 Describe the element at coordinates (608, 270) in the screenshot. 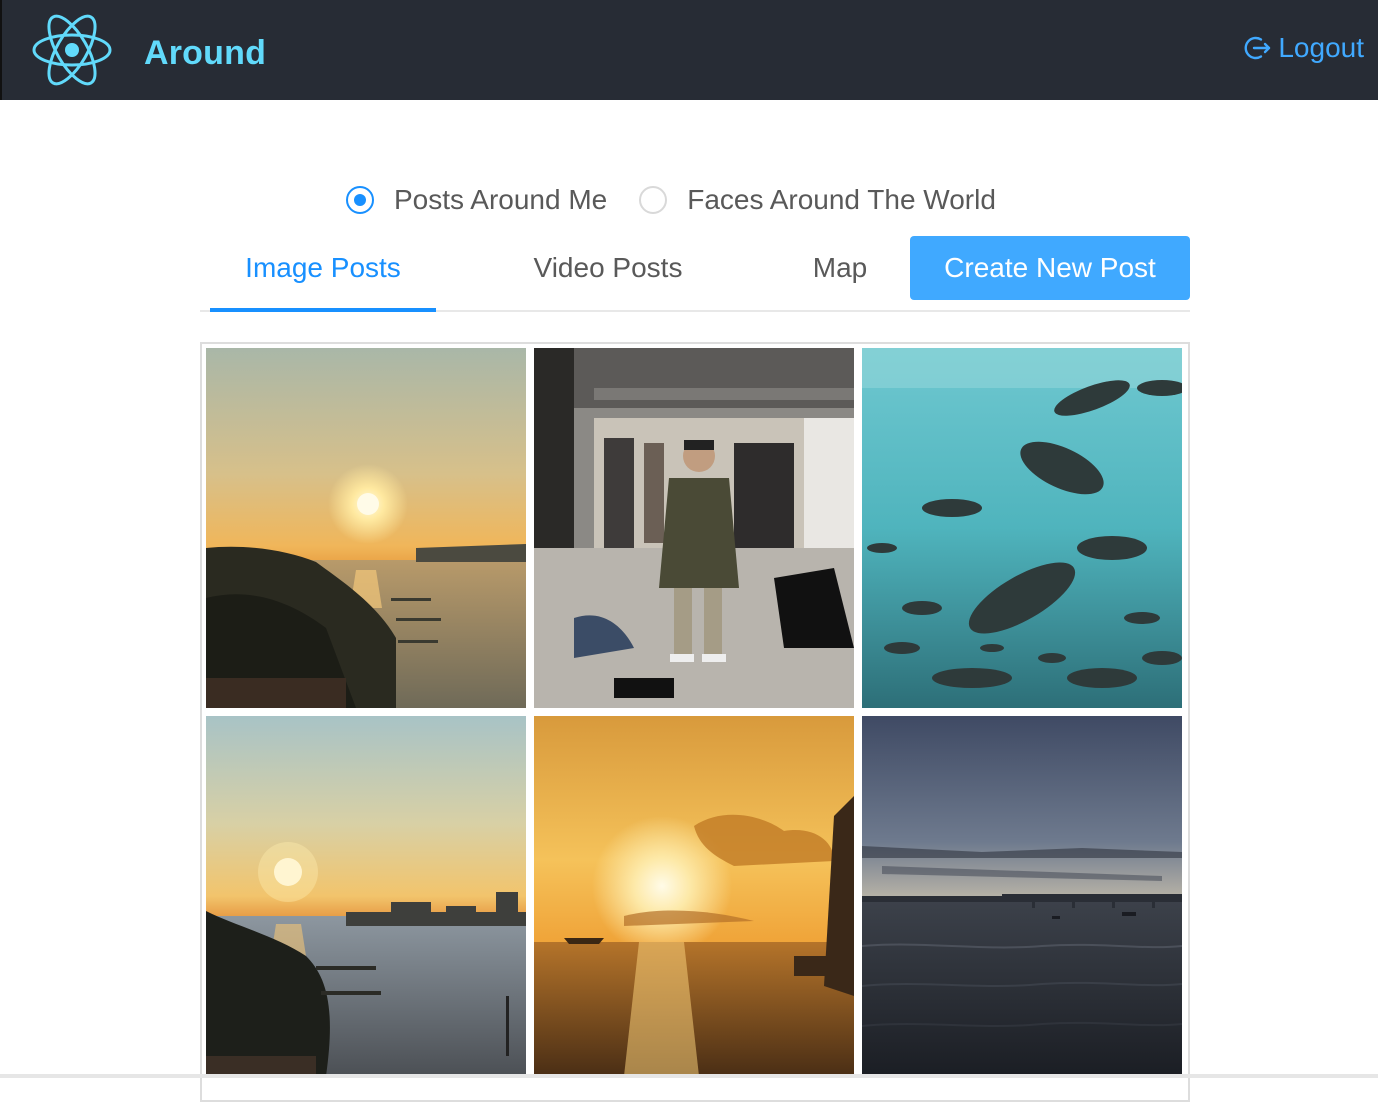

I see `tab-video-posts: Video Posts` at that location.